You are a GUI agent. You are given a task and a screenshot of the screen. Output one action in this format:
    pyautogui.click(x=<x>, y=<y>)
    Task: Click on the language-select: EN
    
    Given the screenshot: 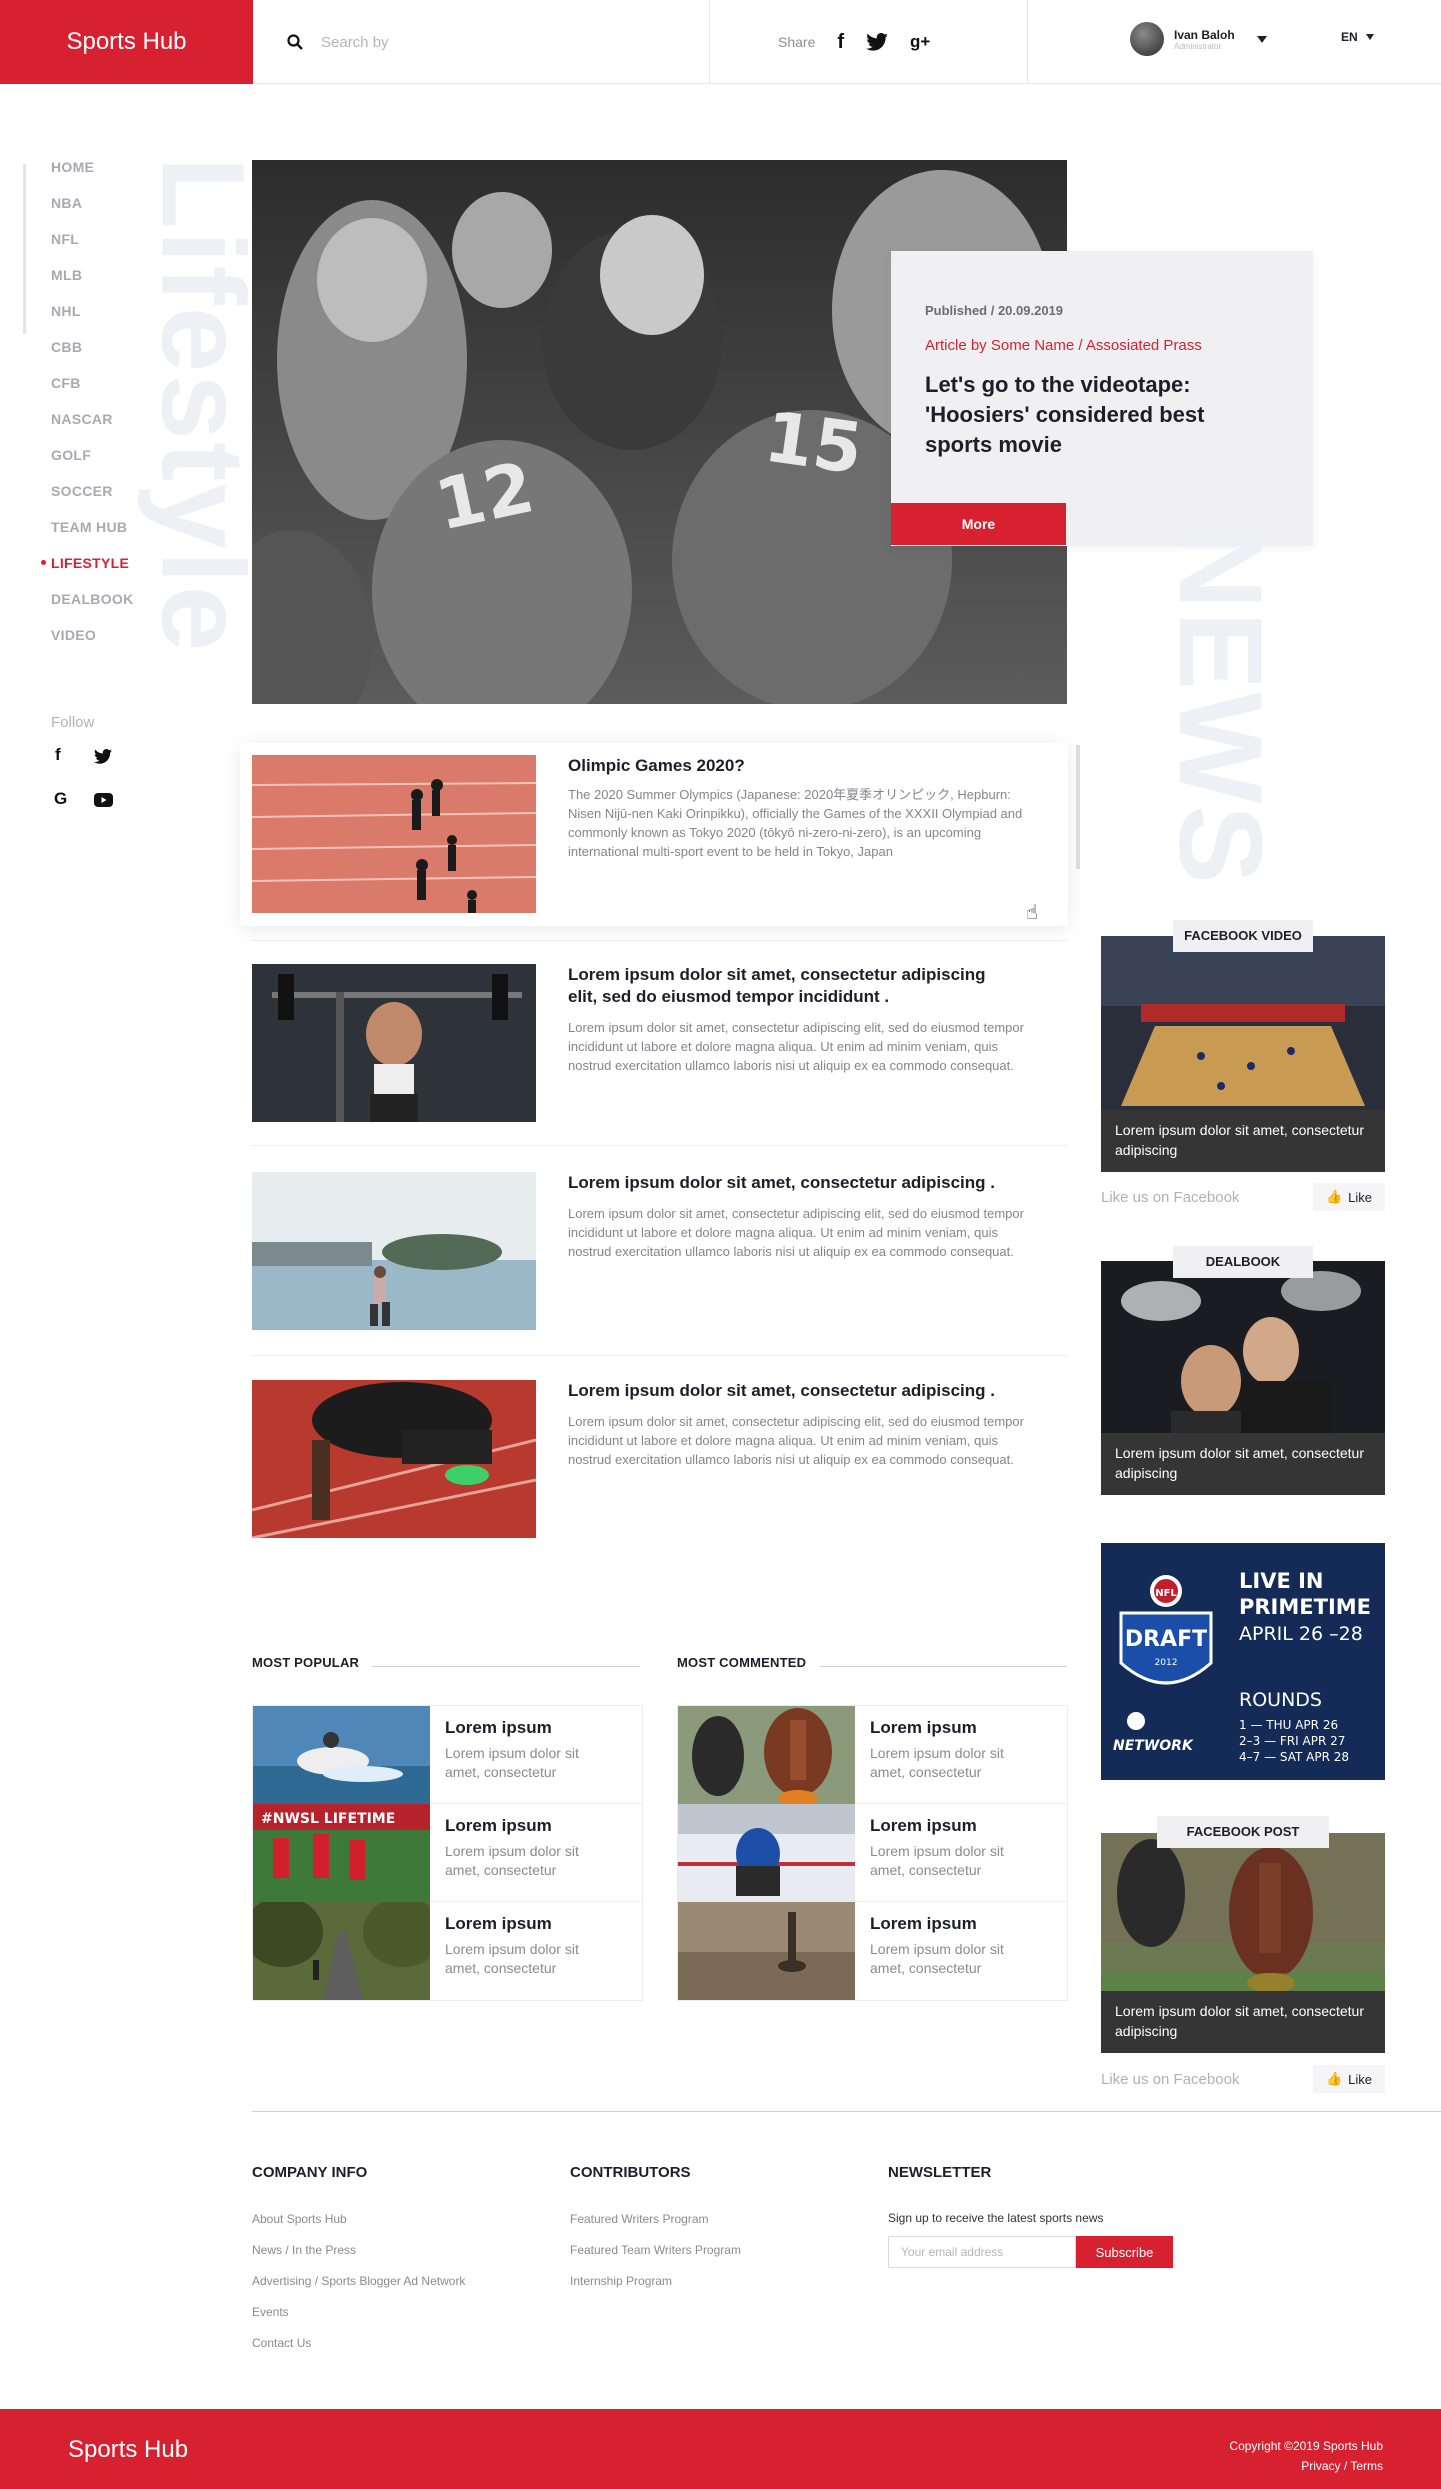 What is the action you would take?
    pyautogui.click(x=1357, y=37)
    